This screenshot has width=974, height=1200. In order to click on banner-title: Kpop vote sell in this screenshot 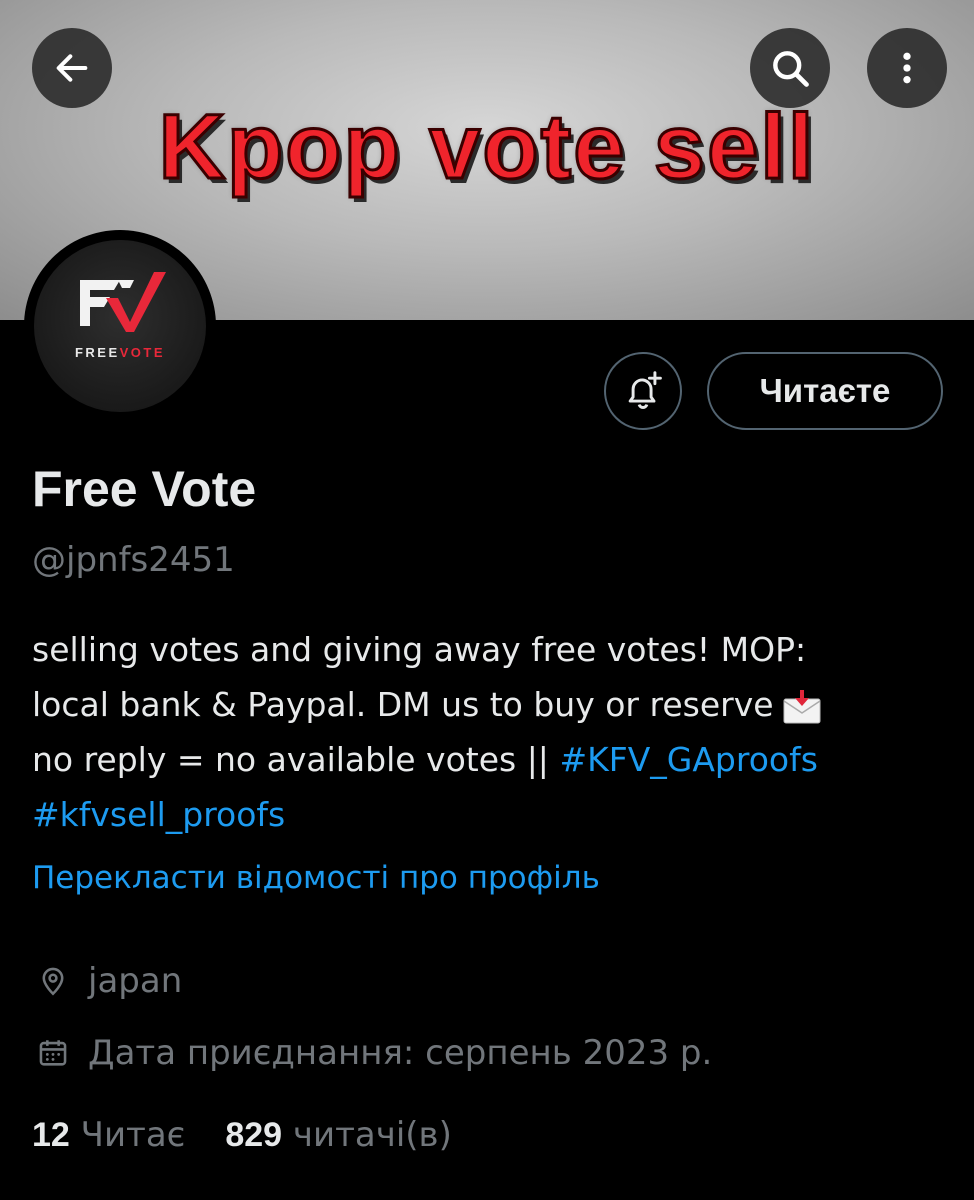, I will do `click(486, 147)`.